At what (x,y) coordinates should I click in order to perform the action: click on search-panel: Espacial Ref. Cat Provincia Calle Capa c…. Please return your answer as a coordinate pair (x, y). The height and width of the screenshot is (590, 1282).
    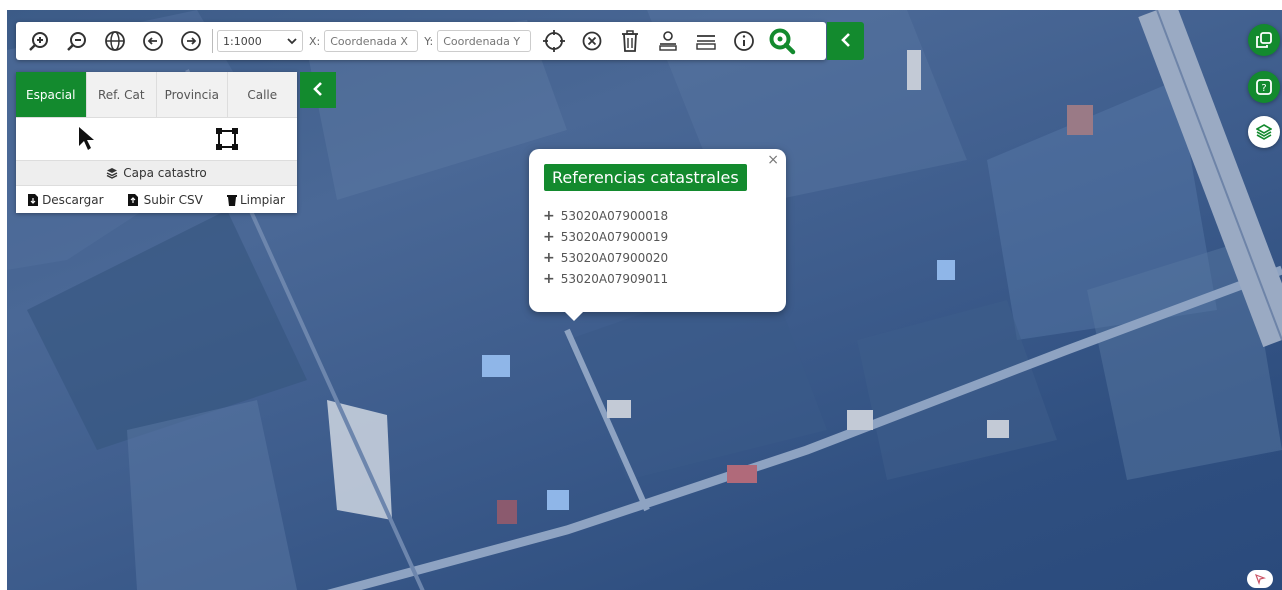
    Looking at the image, I should click on (156, 142).